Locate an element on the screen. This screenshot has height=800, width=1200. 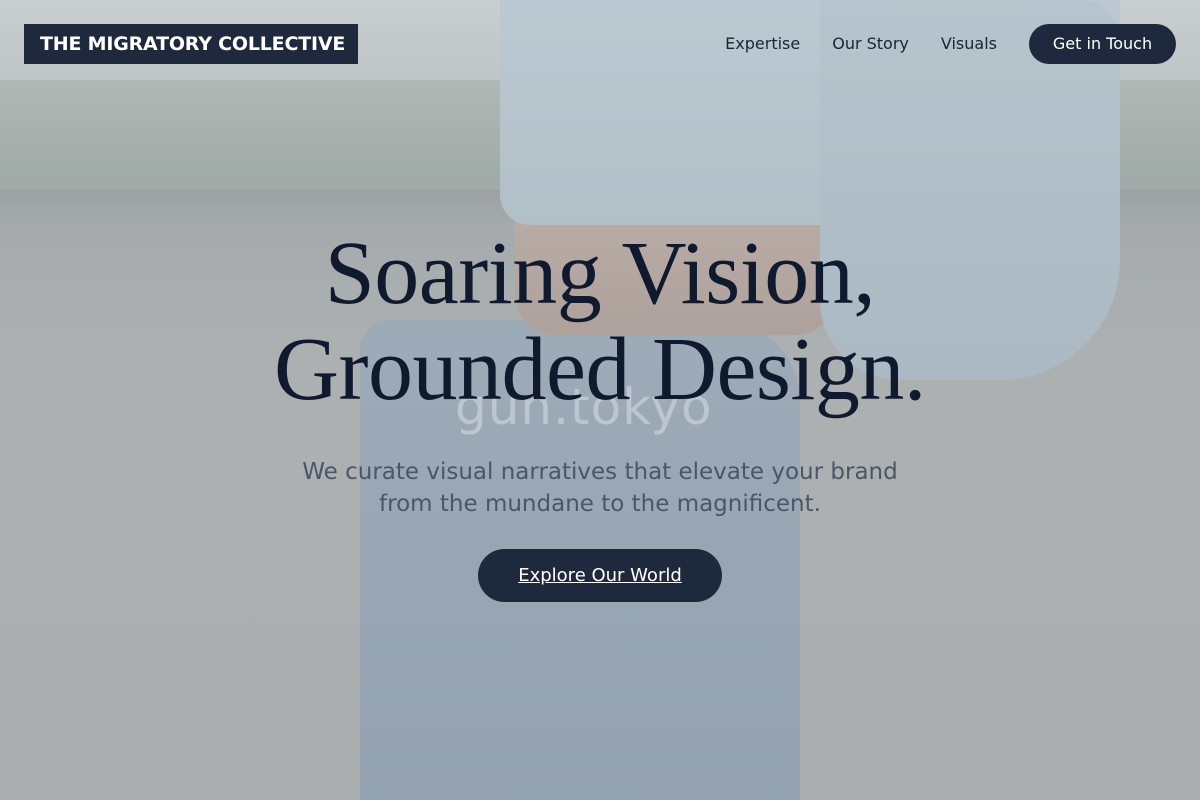
brand-logo: THE MIGRATORY COLLECTIVE is located at coordinates (191, 44).